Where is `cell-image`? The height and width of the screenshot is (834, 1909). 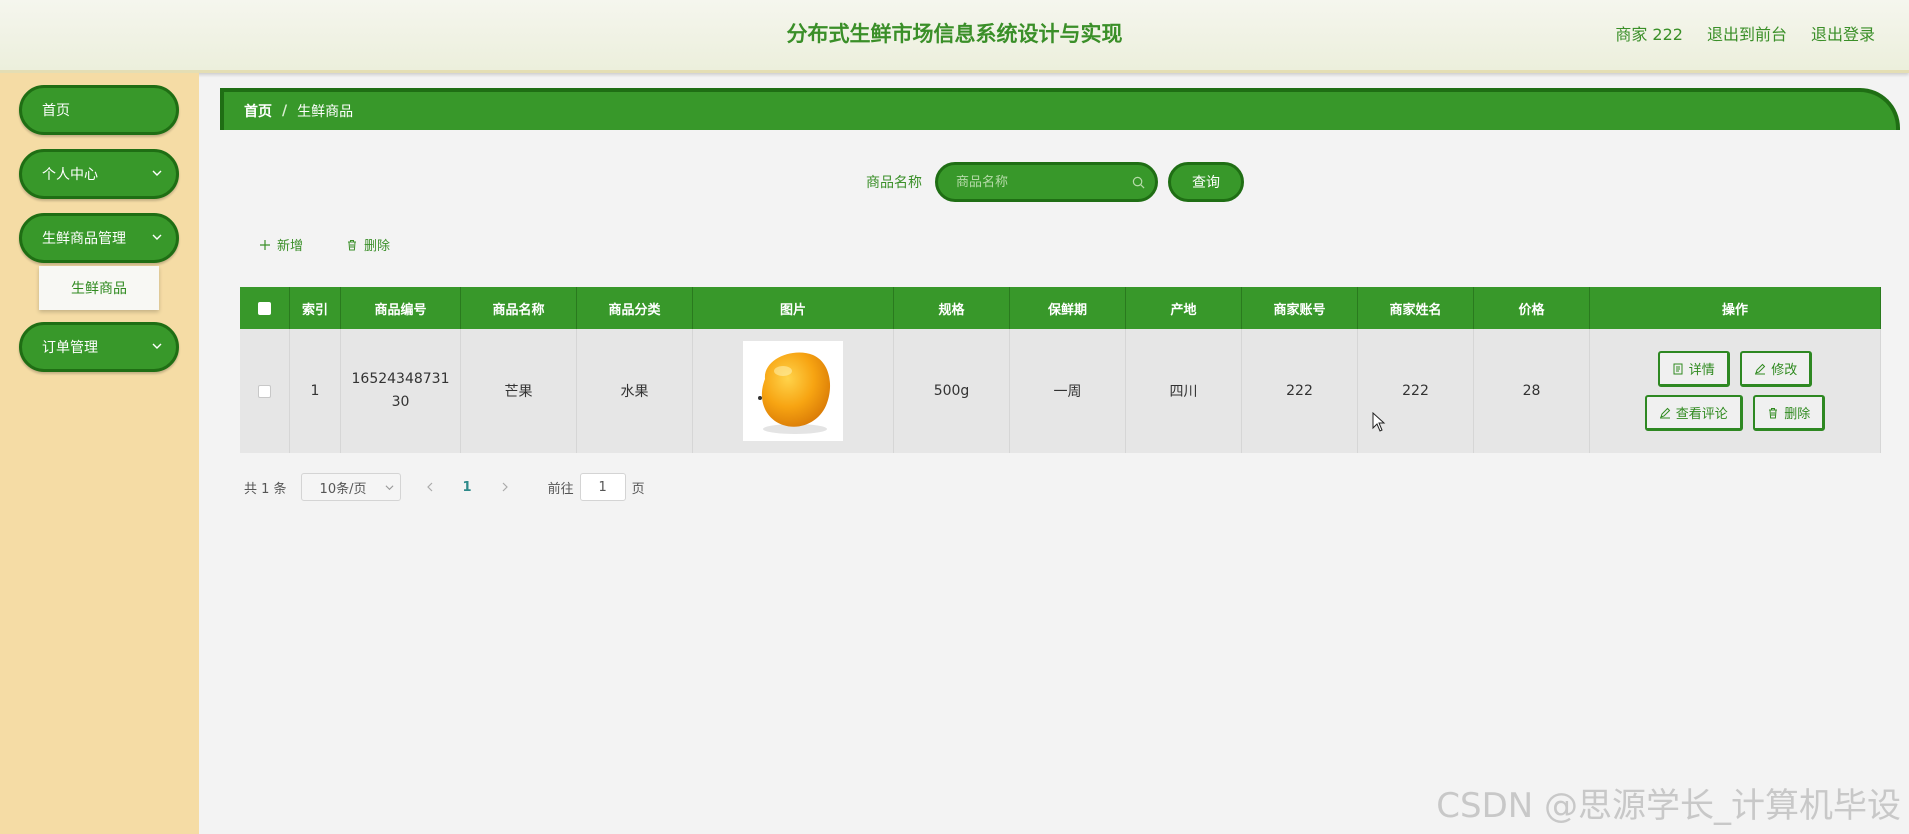 cell-image is located at coordinates (793, 391).